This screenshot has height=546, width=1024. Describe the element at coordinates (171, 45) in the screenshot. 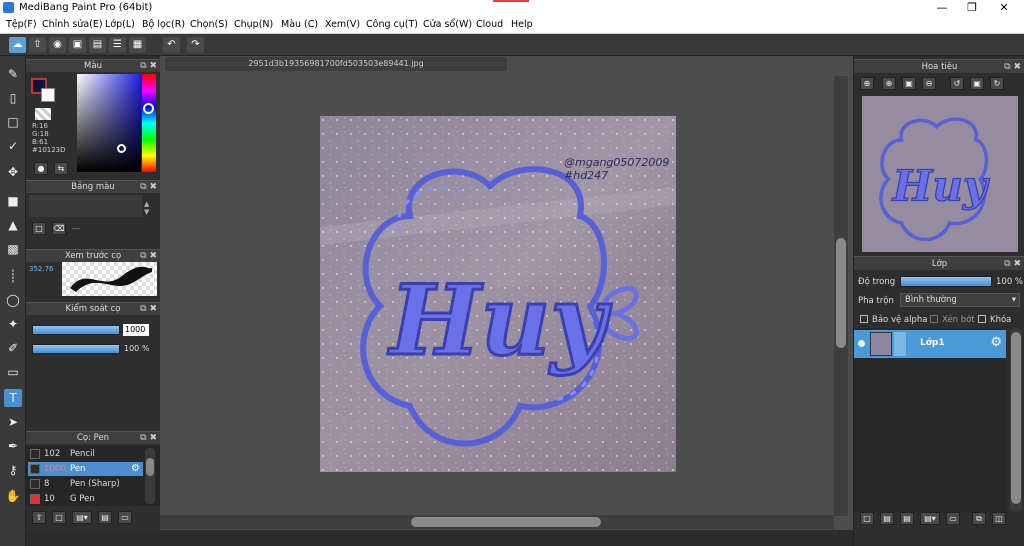

I see `undo-icon: ↶` at that location.